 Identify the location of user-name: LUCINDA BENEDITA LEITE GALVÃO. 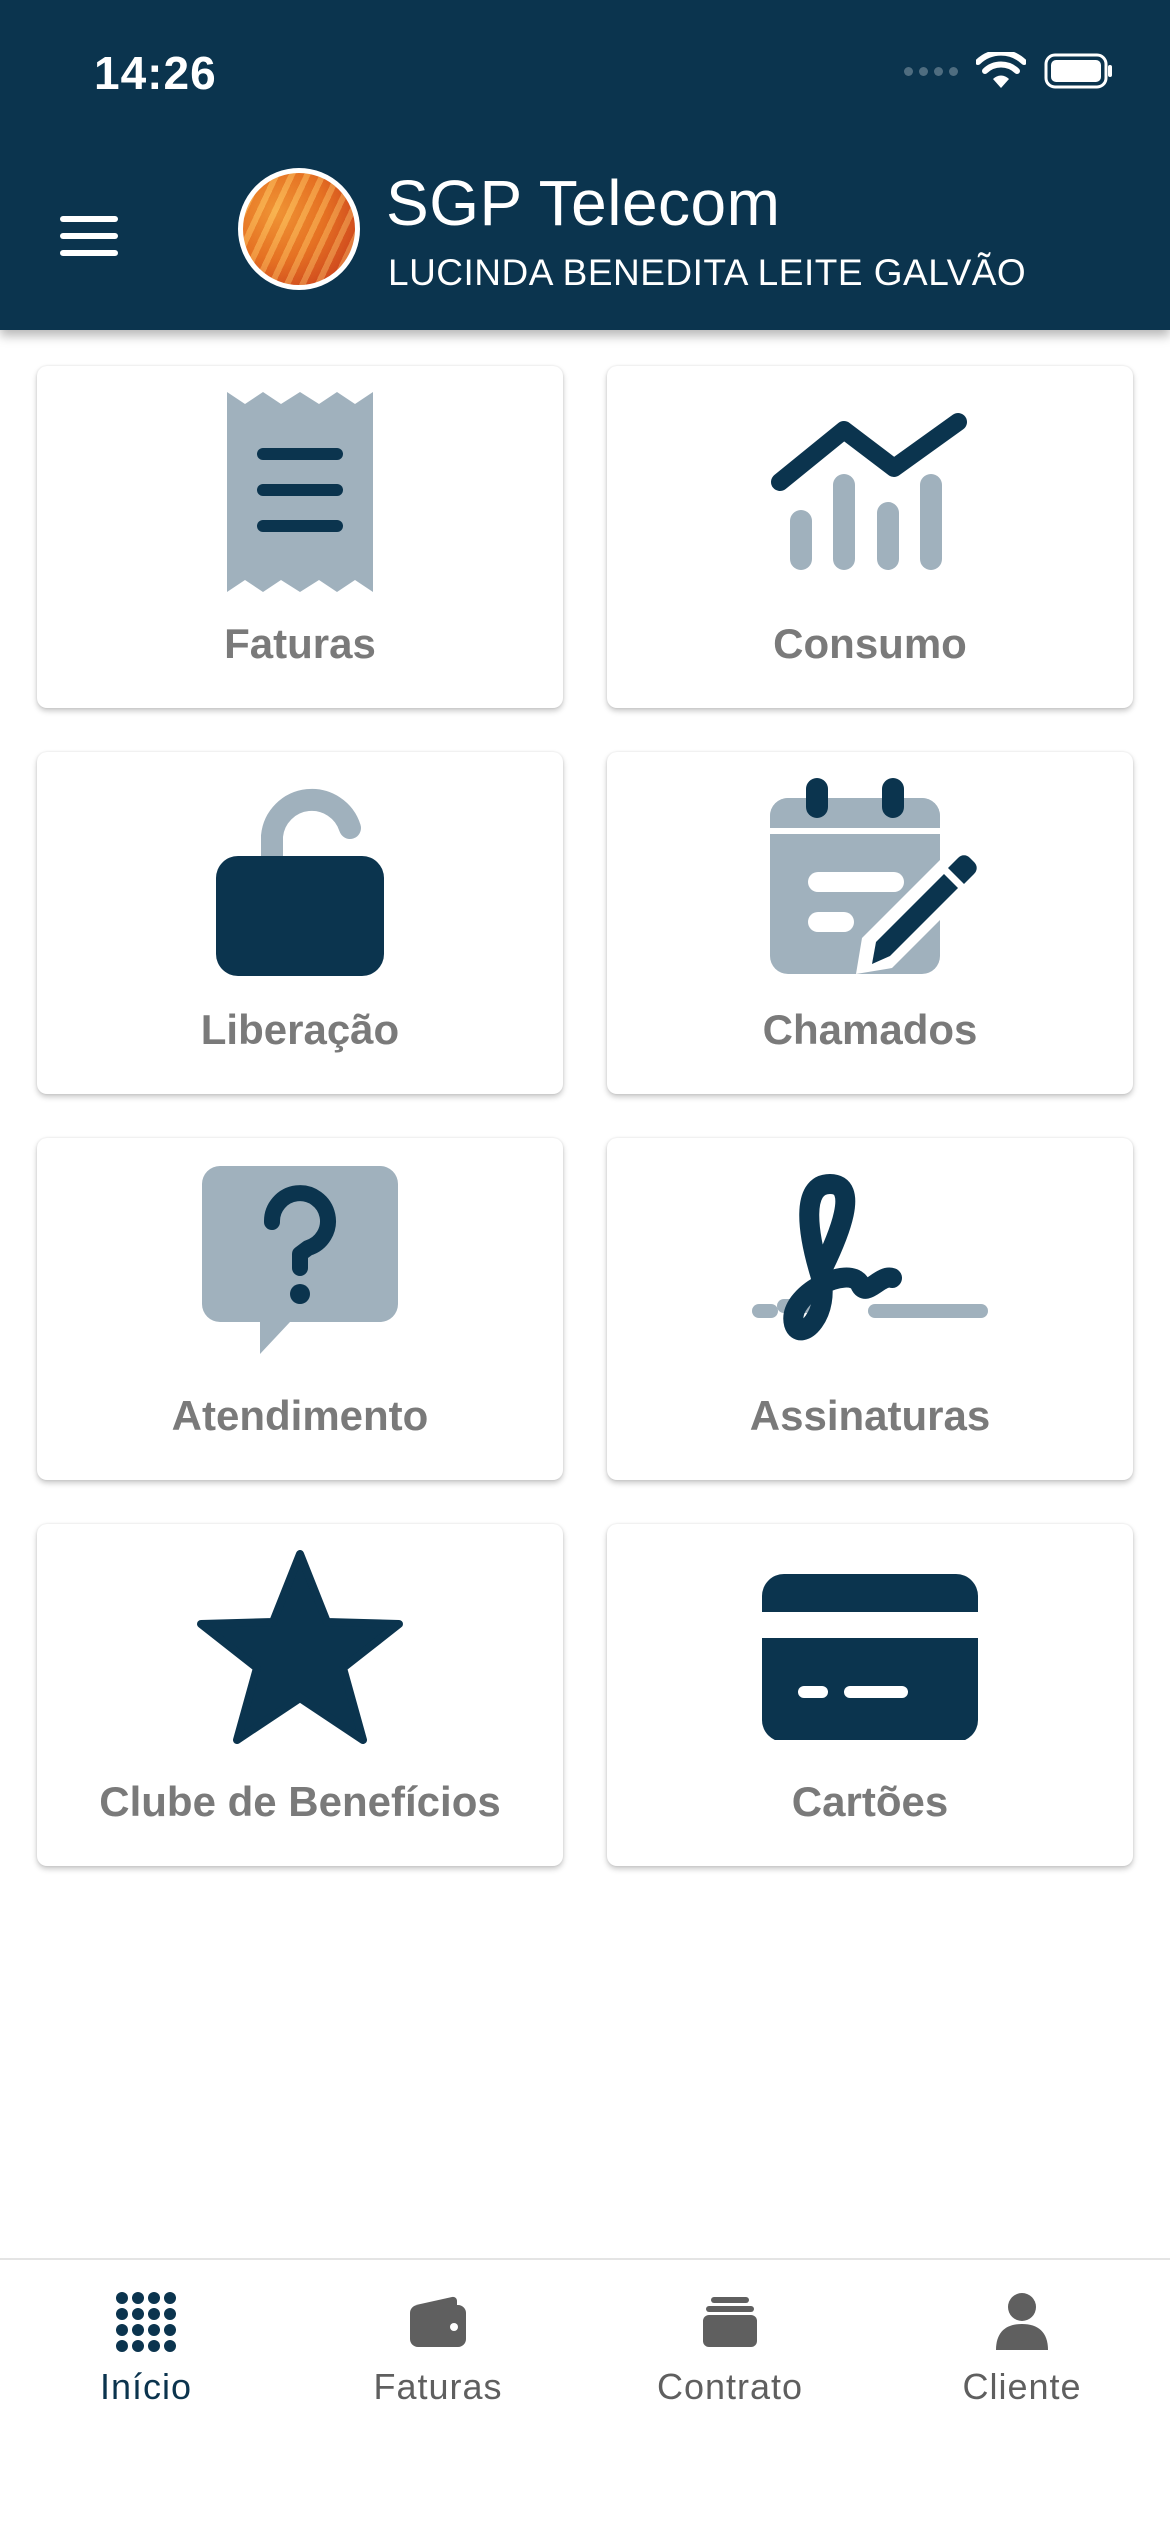
(707, 272).